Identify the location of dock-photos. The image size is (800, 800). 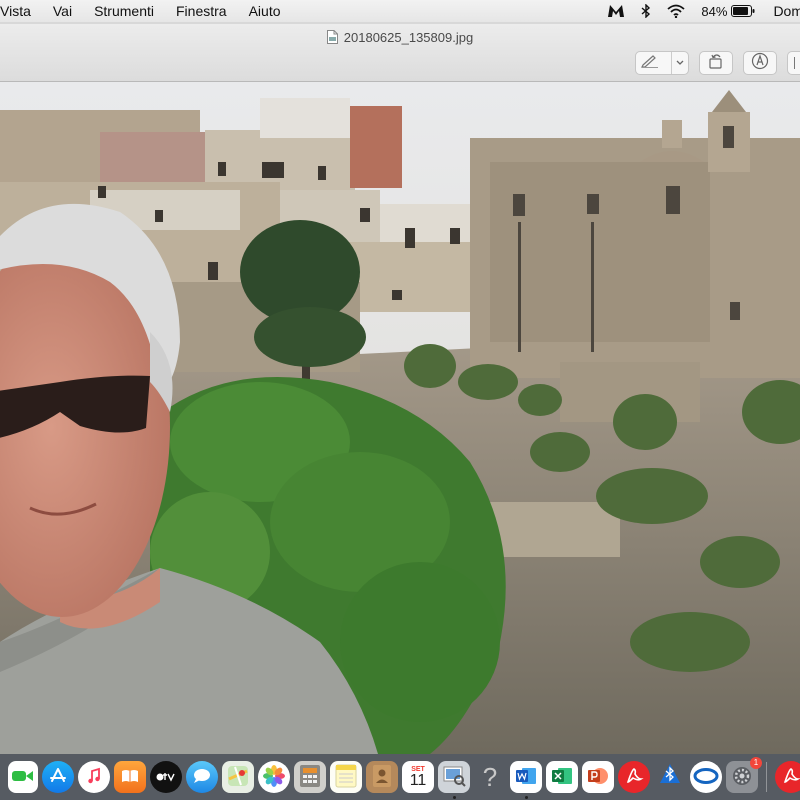
(274, 777).